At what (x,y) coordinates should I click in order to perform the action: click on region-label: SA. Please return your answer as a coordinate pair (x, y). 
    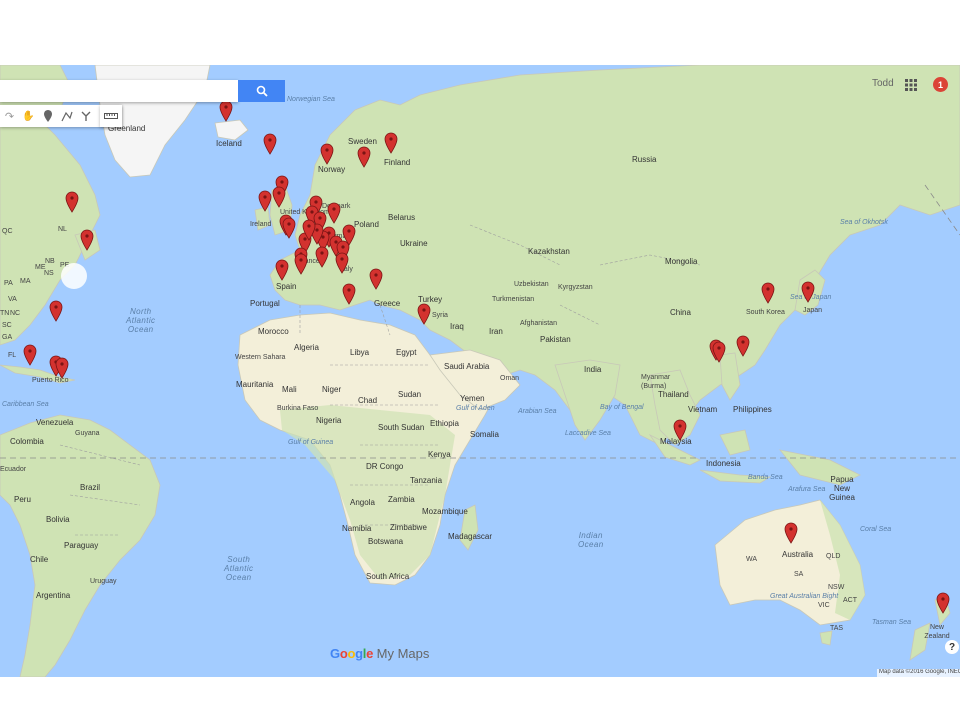
    Looking at the image, I should click on (799, 574).